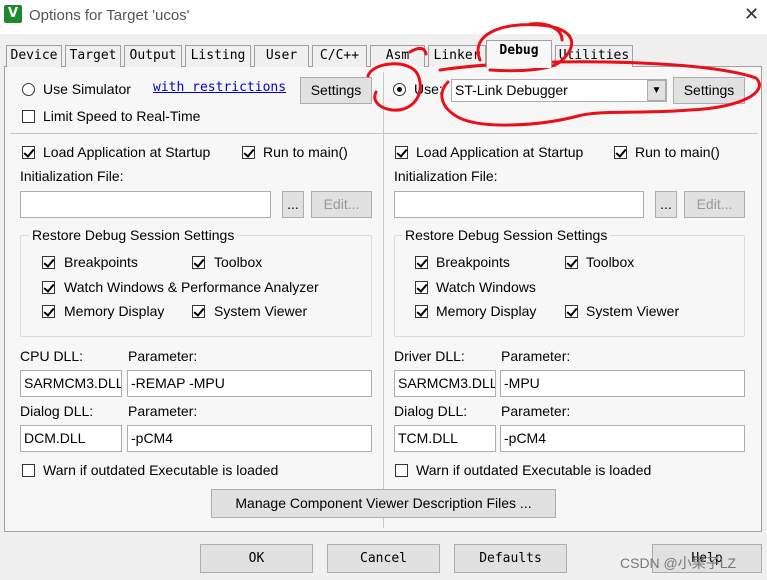  I want to click on annotation-pen-stroke, so click(418, 51).